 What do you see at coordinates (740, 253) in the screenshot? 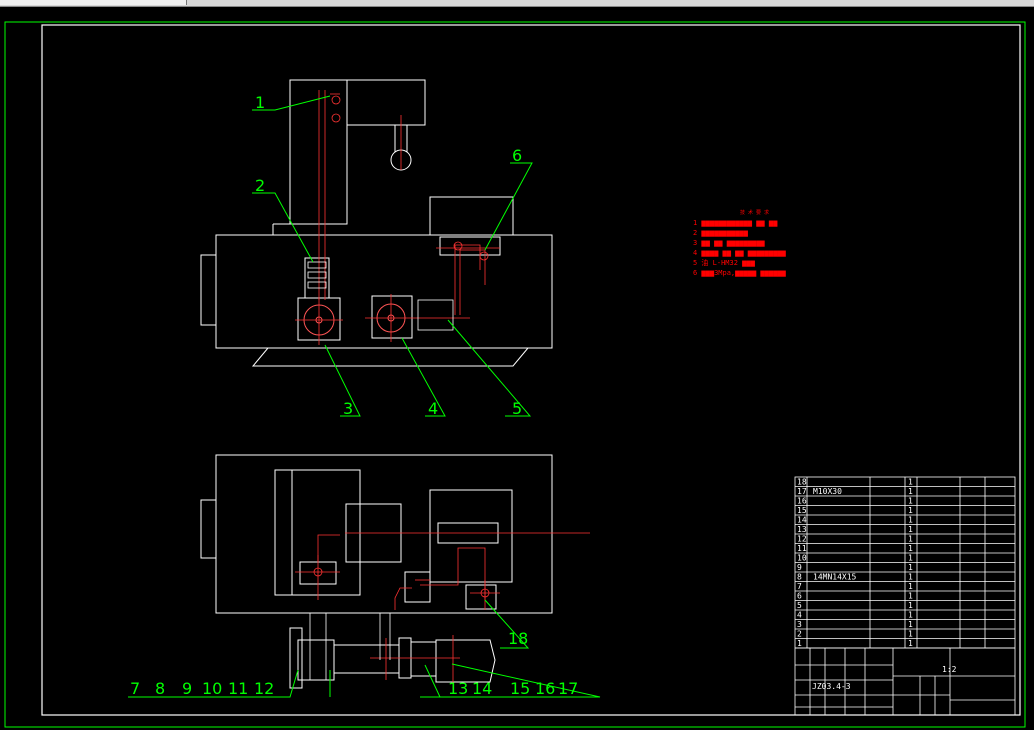
I see `note-4: 4 ▆▆▆▆ ▆▆ ▆▆ ▆▆▆▆▆▆▆▆▆` at bounding box center [740, 253].